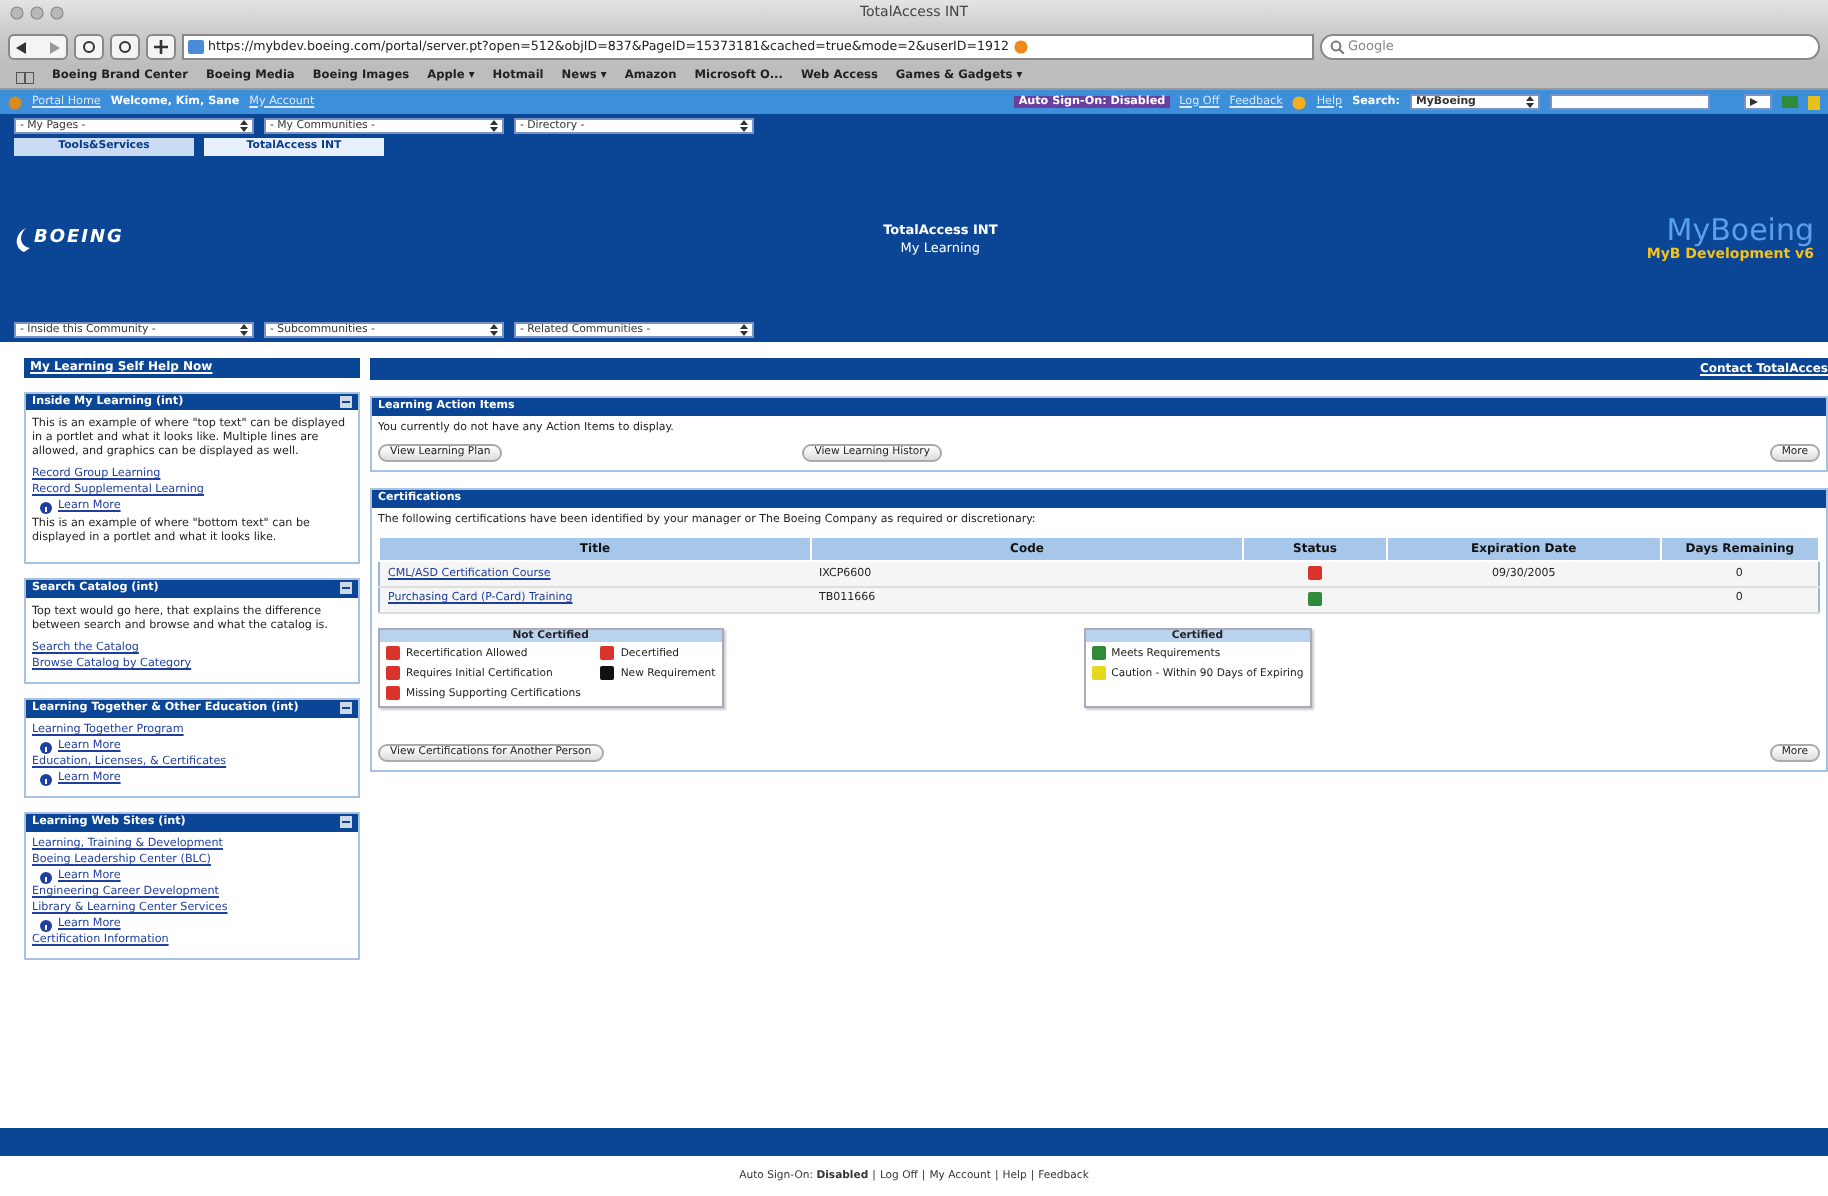  I want to click on bookmarks-icon, so click(25, 78).